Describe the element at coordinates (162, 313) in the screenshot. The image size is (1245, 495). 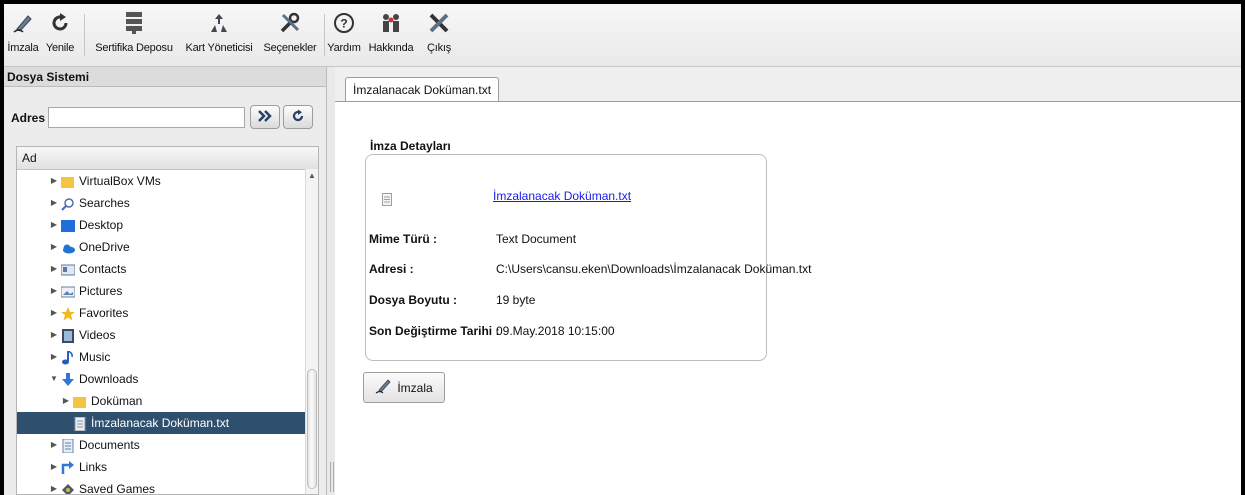
I see `tree-item-favorites: ▶ Favorites` at that location.